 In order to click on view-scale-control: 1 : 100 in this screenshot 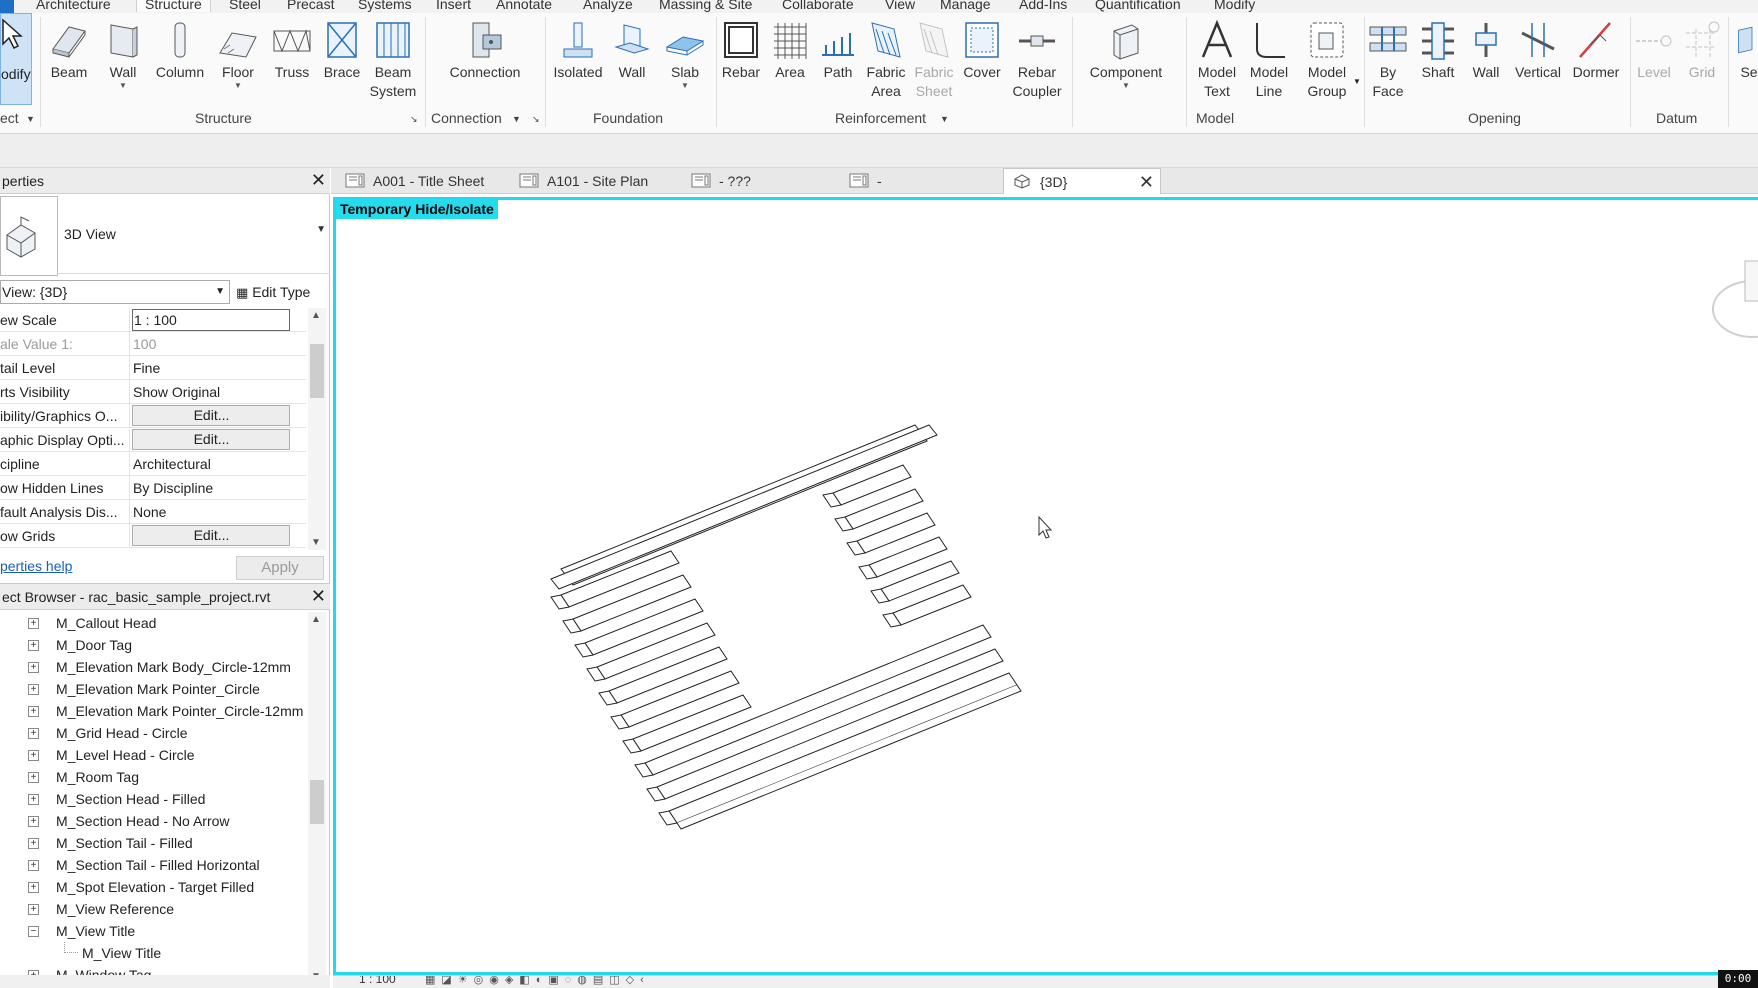, I will do `click(377, 981)`.